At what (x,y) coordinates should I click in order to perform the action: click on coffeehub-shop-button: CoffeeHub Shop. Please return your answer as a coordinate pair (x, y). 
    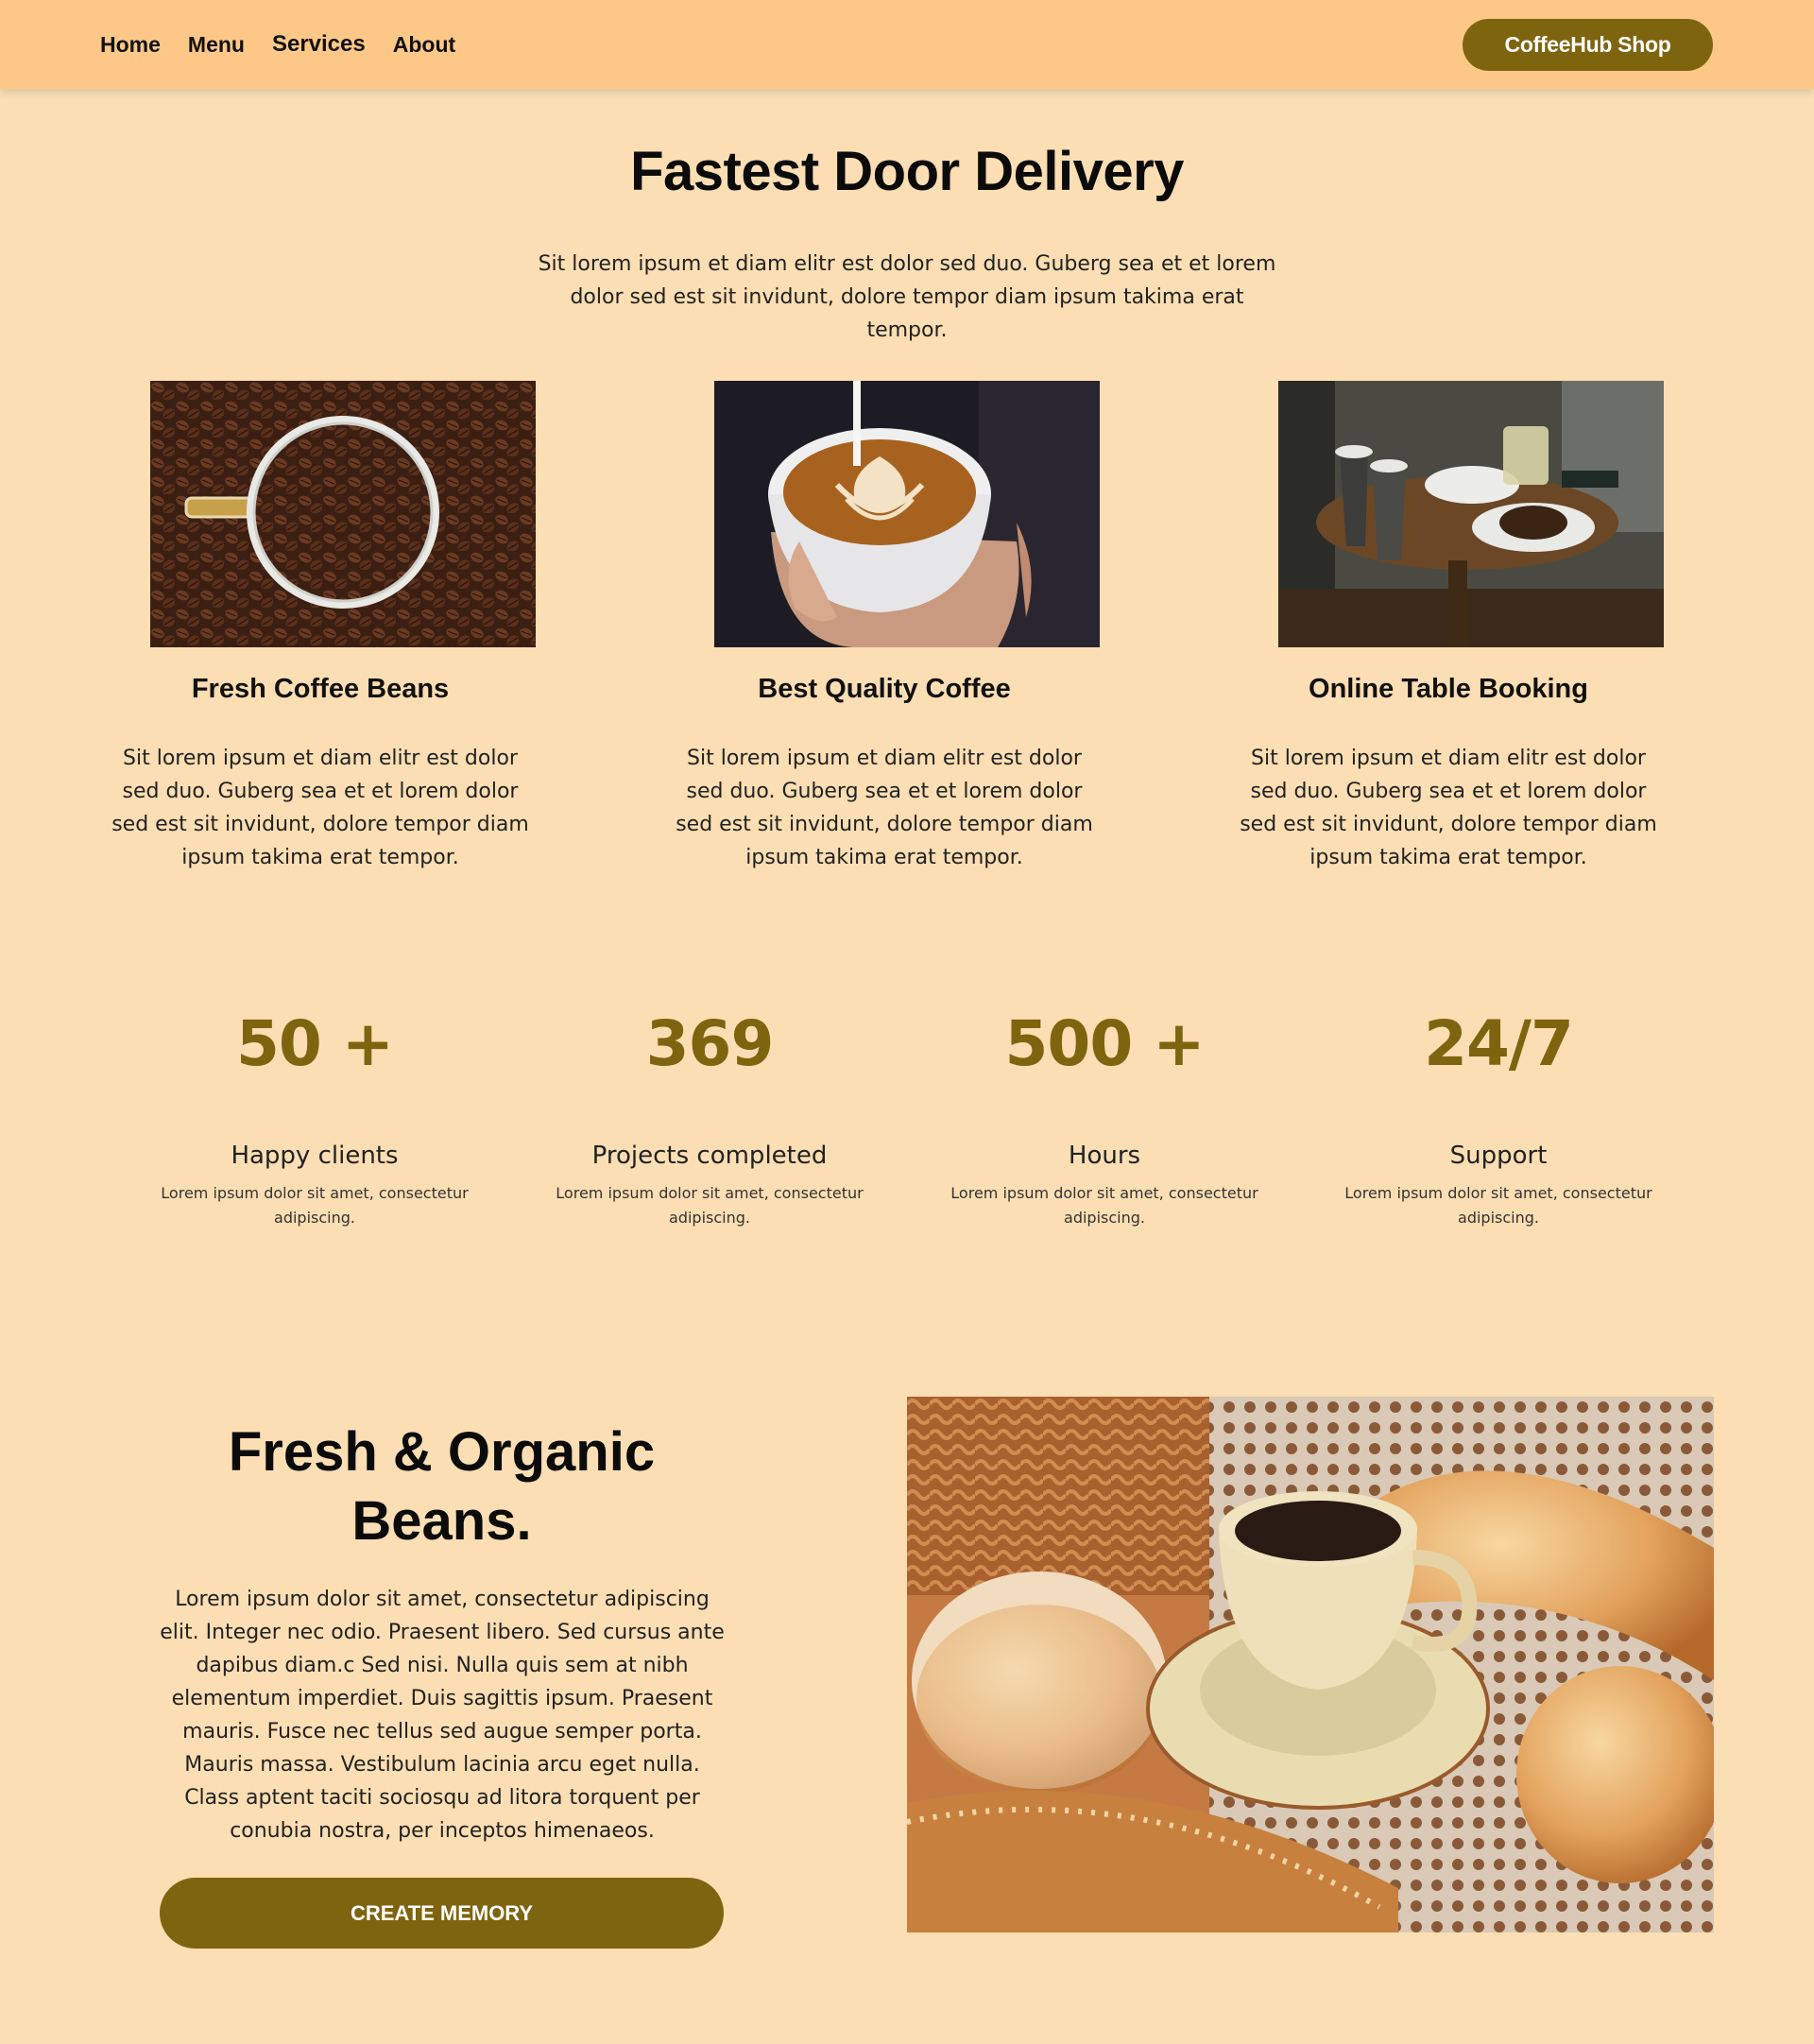
    Looking at the image, I should click on (1588, 45).